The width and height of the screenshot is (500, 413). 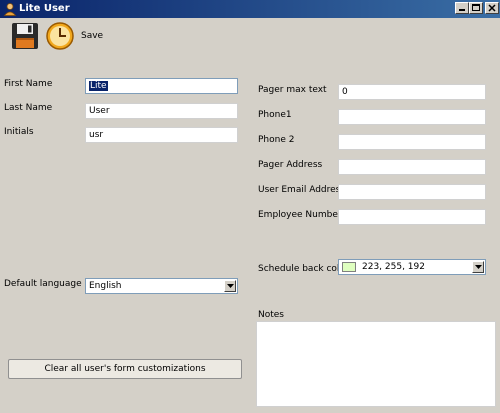 What do you see at coordinates (393, 267) in the screenshot?
I see `schedule-back-color-value: 223, 255, 192` at bounding box center [393, 267].